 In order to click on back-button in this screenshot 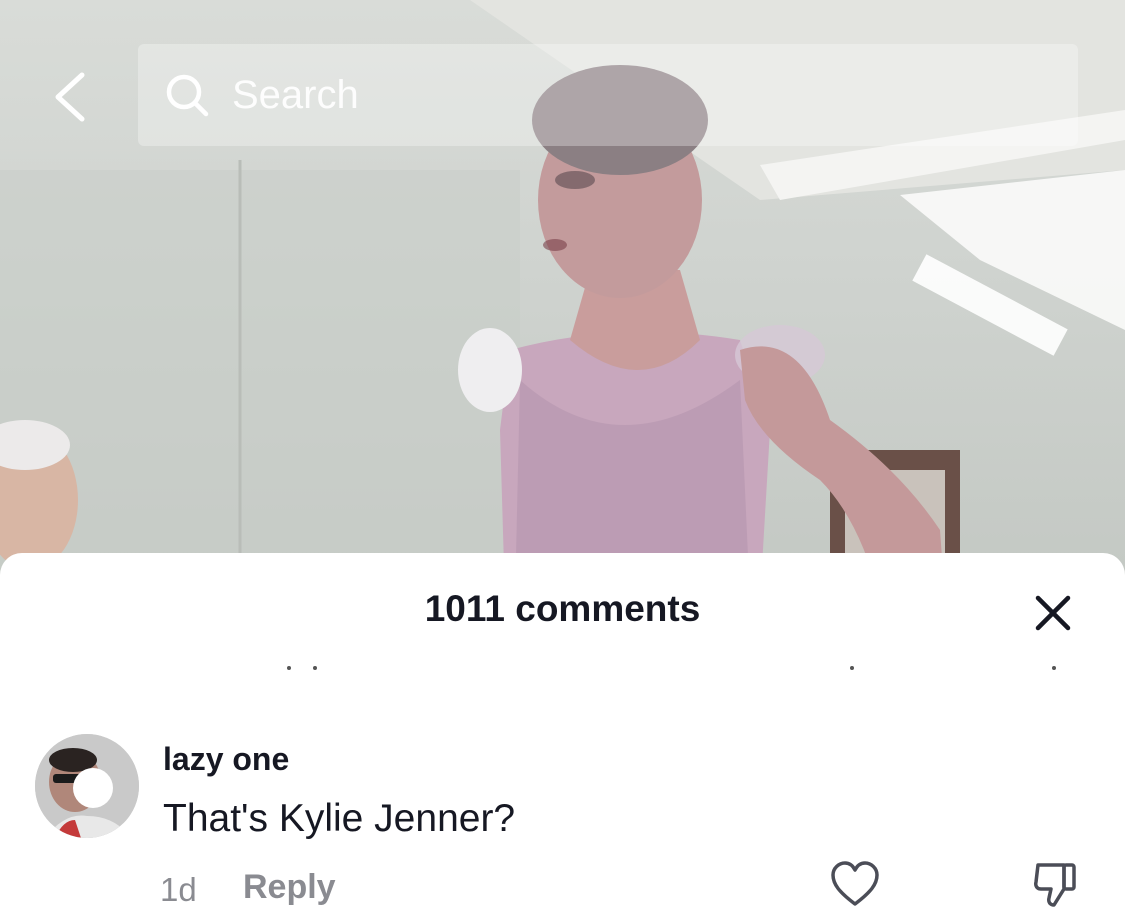, I will do `click(70, 97)`.